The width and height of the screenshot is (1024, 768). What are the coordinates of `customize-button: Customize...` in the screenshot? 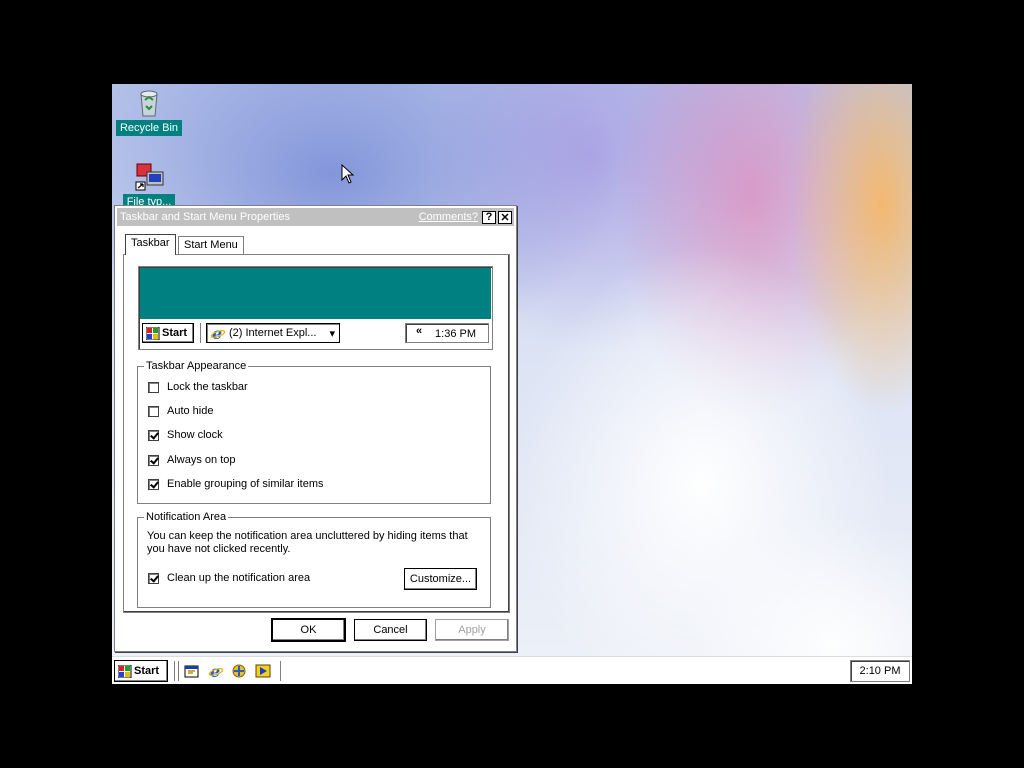 It's located at (440, 579).